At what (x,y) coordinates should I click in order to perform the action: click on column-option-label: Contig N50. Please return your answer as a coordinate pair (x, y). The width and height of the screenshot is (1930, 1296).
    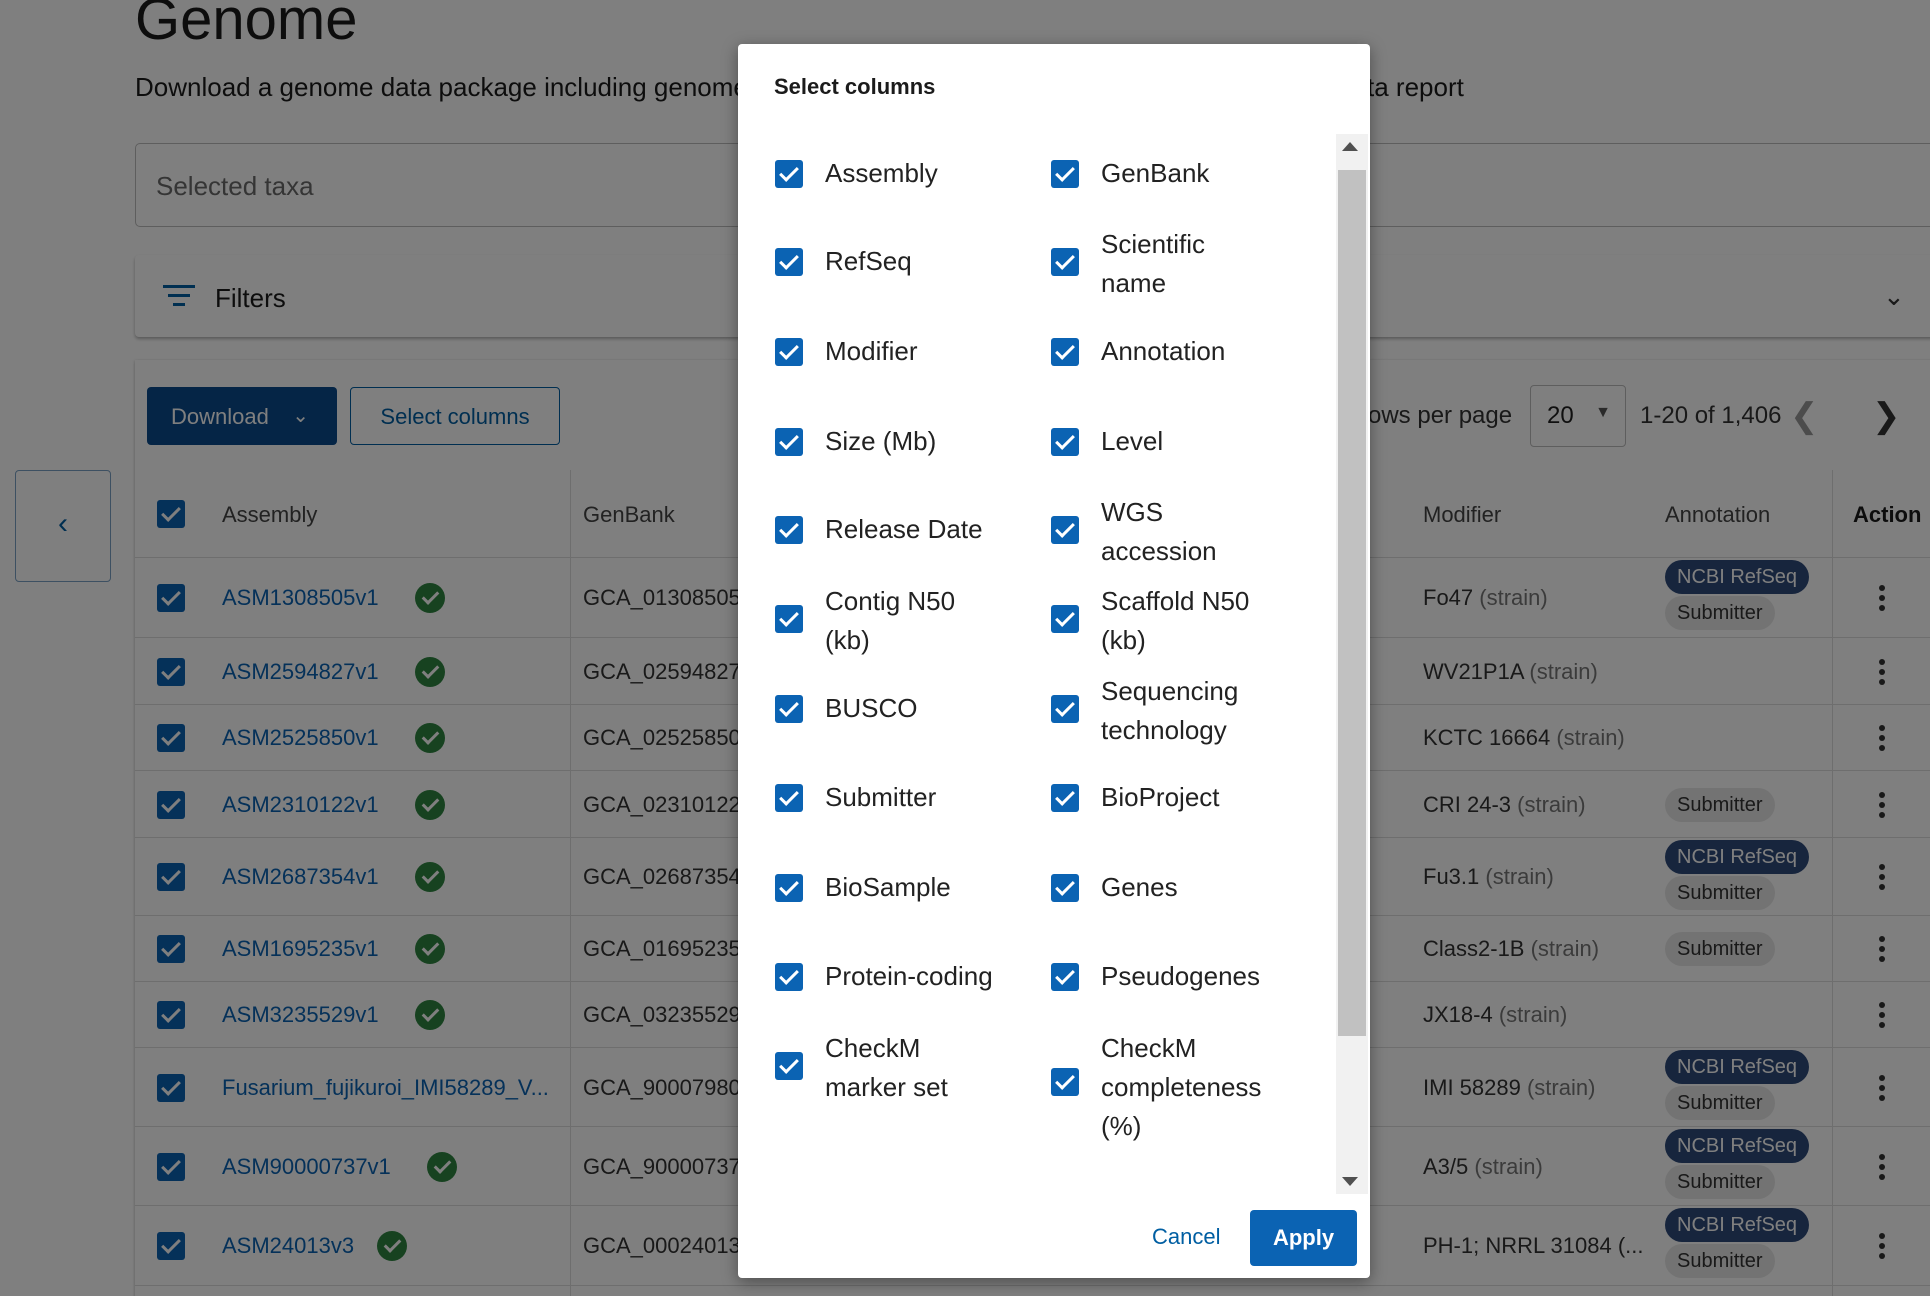
    Looking at the image, I should click on (890, 601).